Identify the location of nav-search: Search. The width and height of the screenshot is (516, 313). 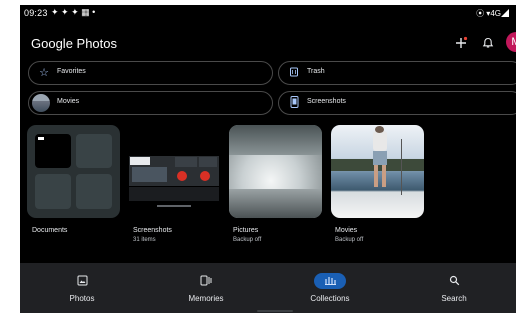
(454, 288).